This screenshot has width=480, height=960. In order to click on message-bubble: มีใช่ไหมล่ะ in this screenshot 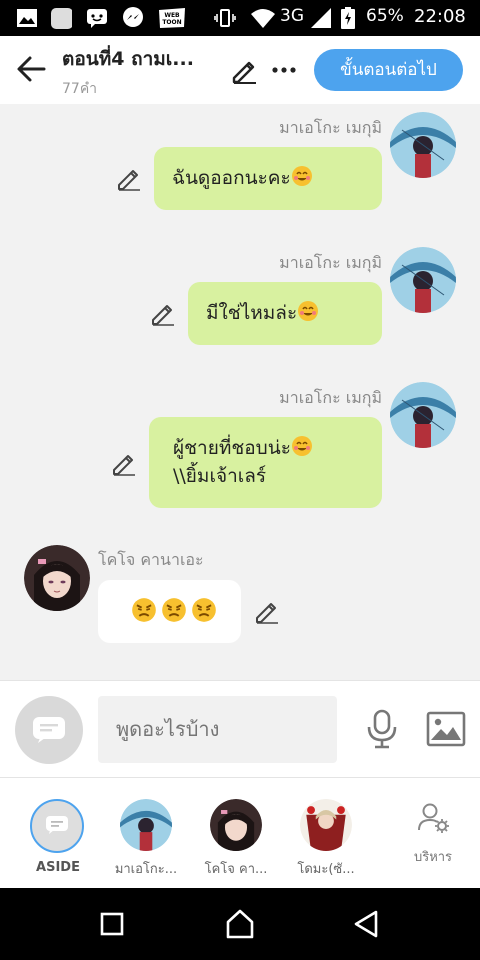, I will do `click(285, 313)`.